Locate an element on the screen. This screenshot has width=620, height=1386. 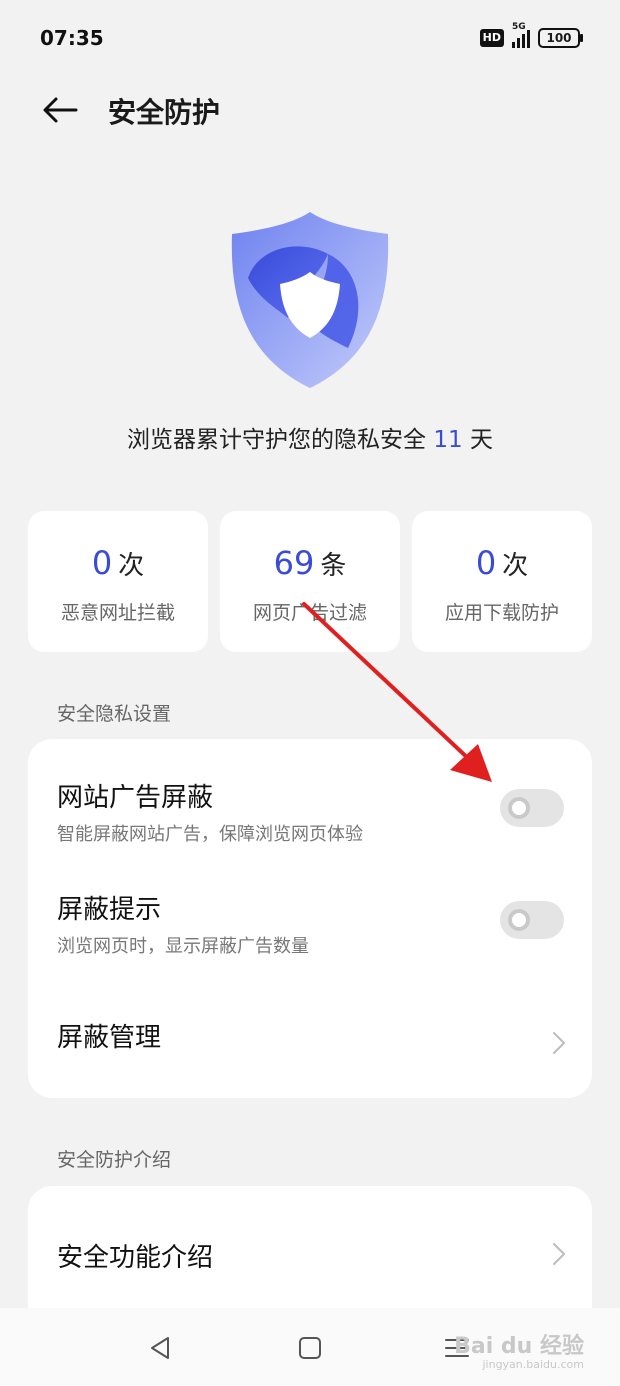
row-subtitle: 浏览网页时，显示屏蔽广告数量 is located at coordinates (183, 946).